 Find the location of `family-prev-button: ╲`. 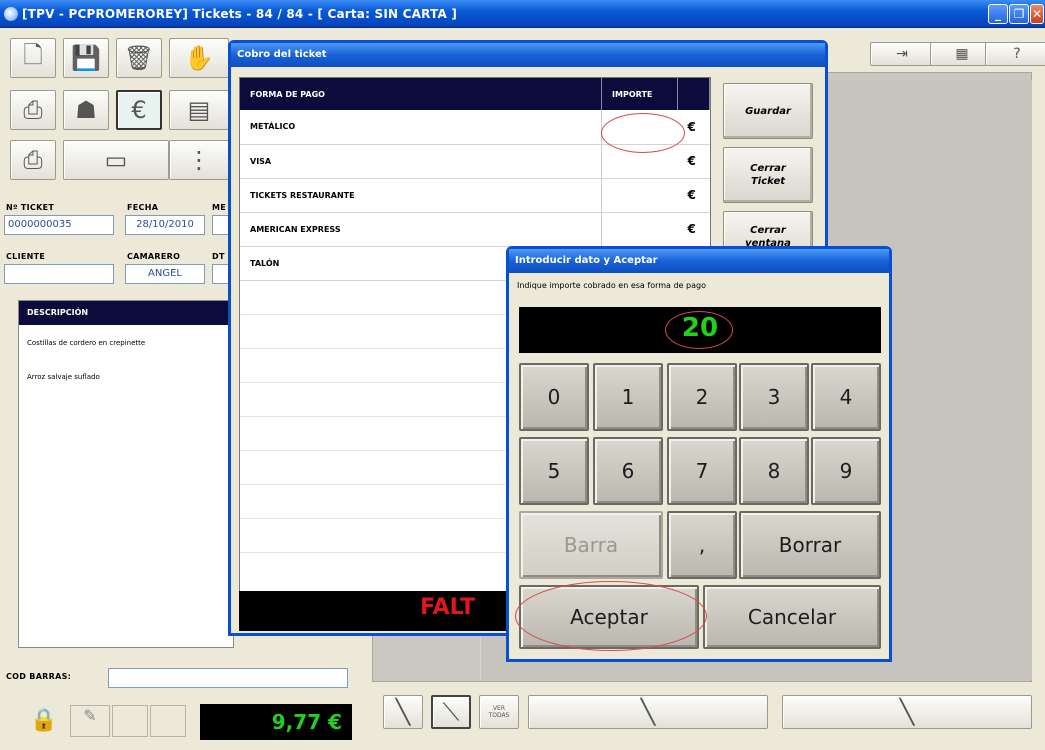

family-prev-button: ╲ is located at coordinates (648, 712).